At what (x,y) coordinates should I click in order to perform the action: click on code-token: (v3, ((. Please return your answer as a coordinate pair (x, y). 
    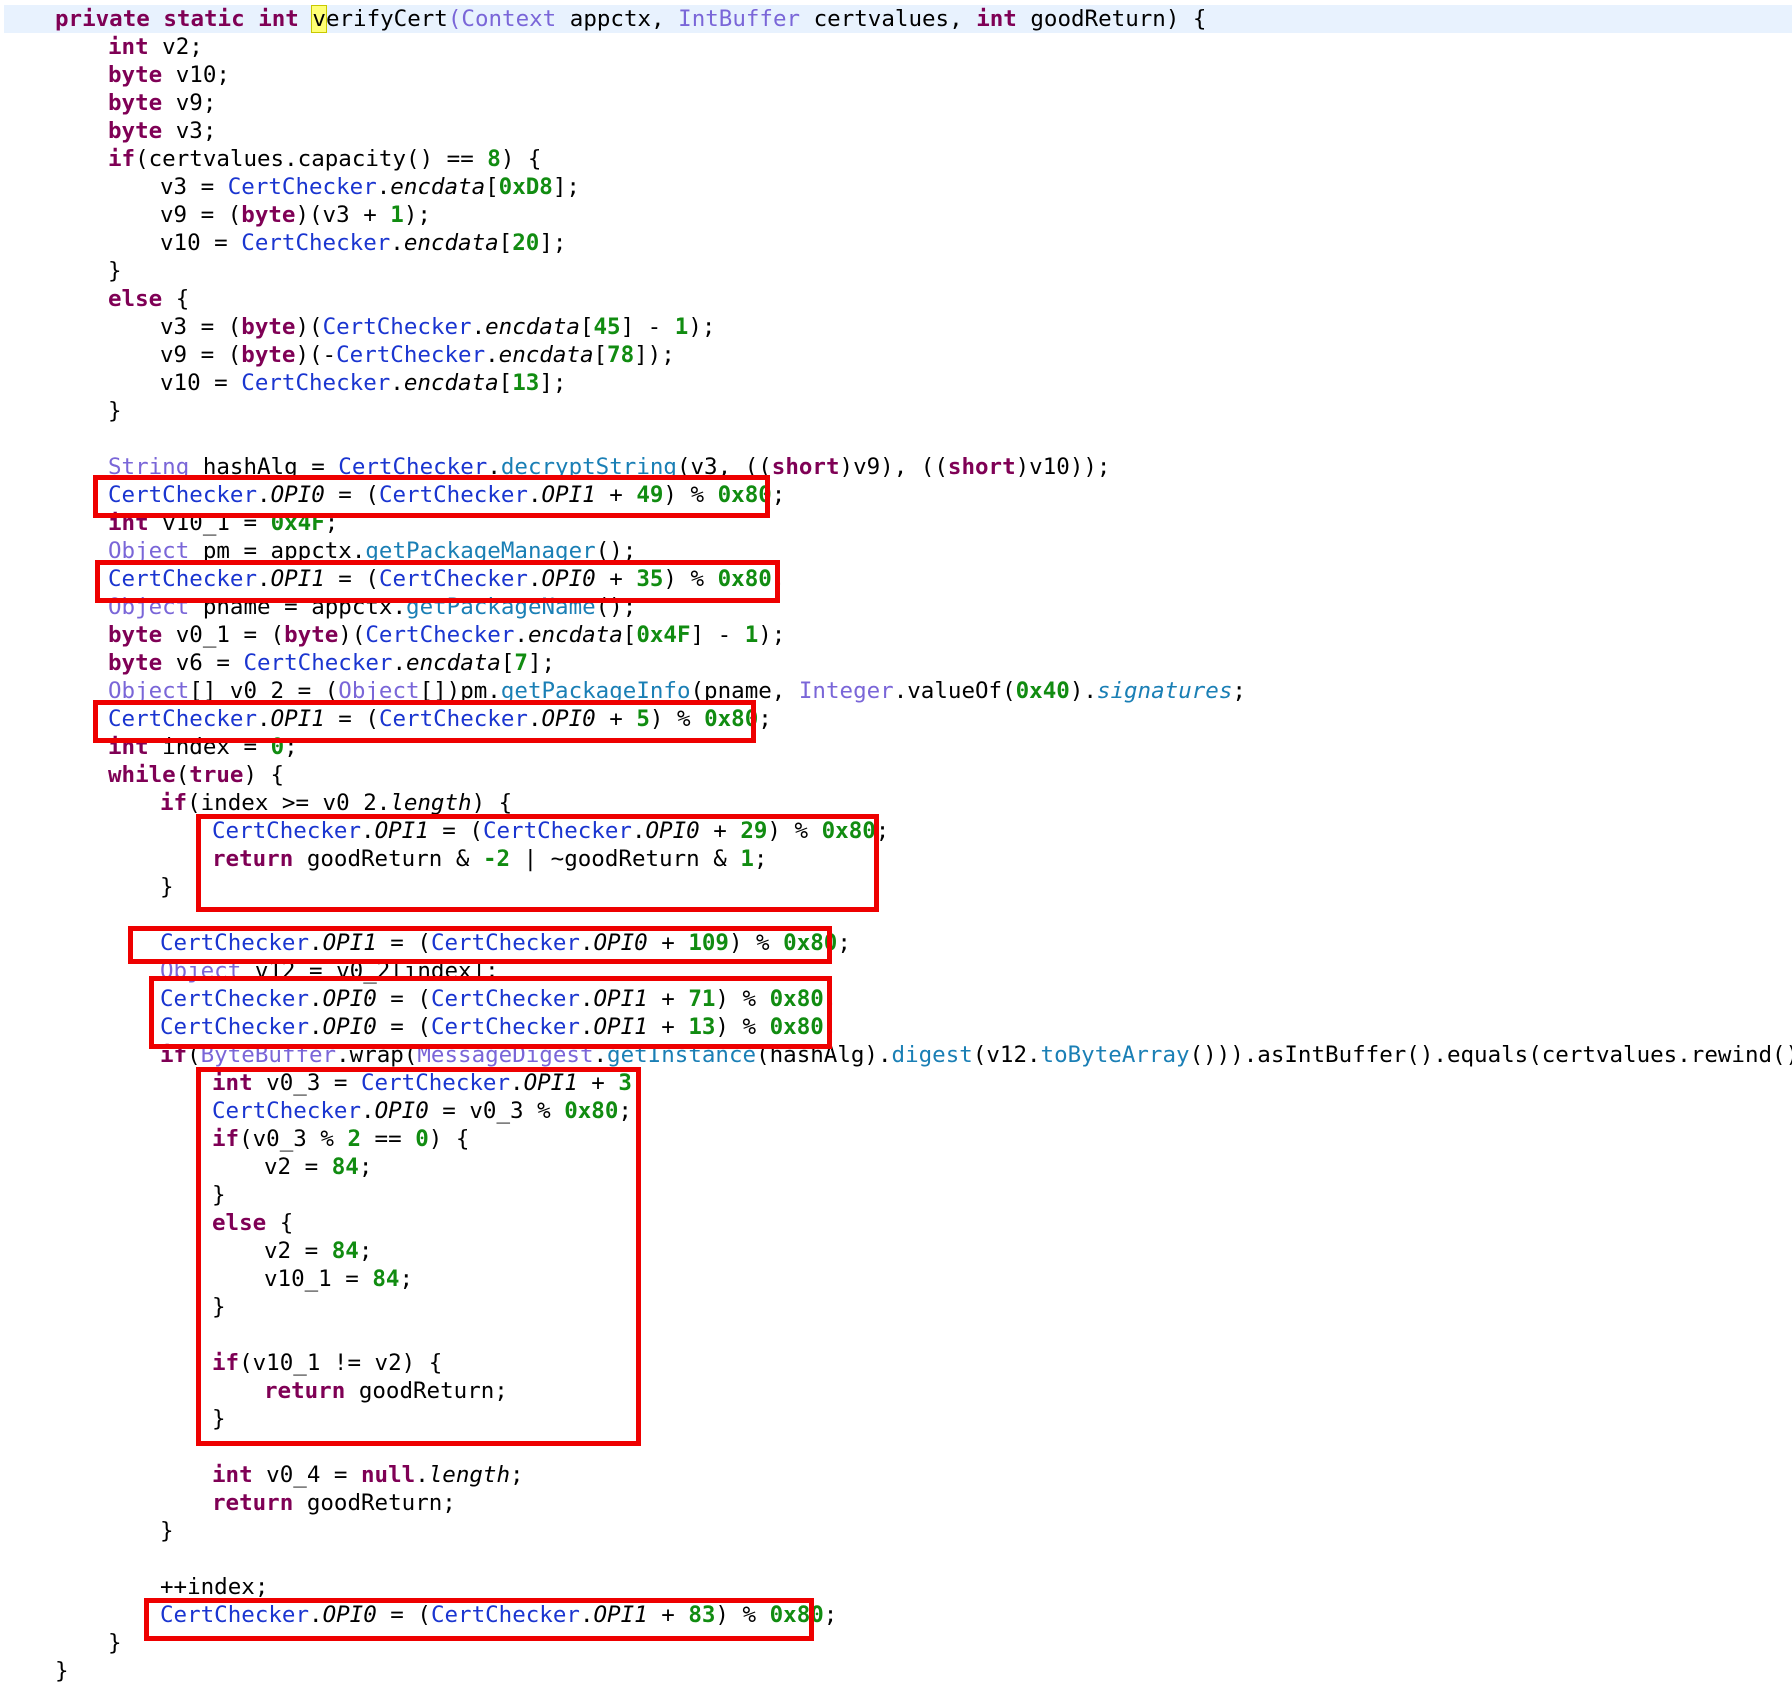
    Looking at the image, I should click on (724, 467).